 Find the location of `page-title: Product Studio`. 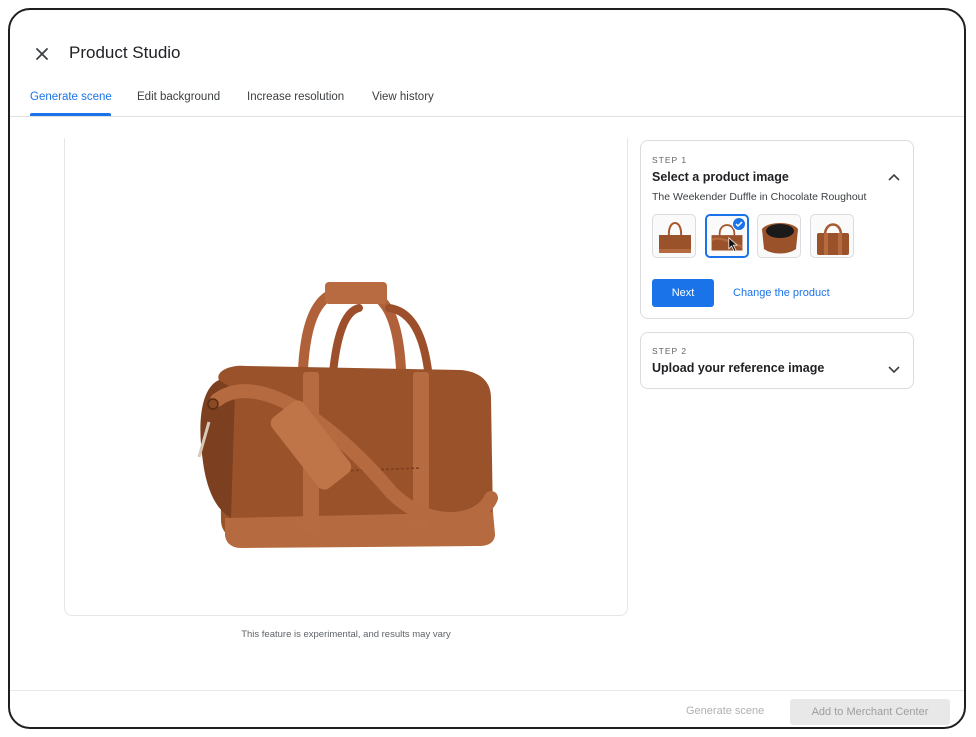

page-title: Product Studio is located at coordinates (125, 52).